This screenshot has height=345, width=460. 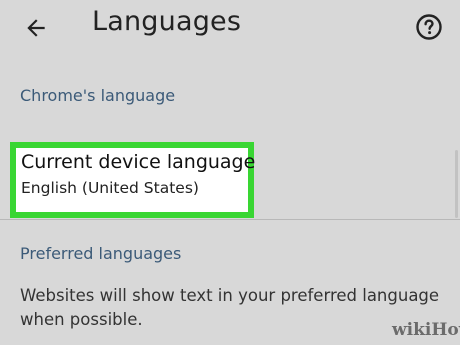 I want to click on current-device-language-value: English (United States), so click(x=110, y=188).